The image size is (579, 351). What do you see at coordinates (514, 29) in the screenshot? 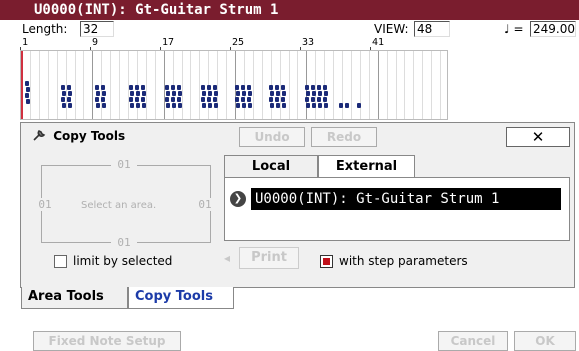
I see `tempo-label: ♩ =` at bounding box center [514, 29].